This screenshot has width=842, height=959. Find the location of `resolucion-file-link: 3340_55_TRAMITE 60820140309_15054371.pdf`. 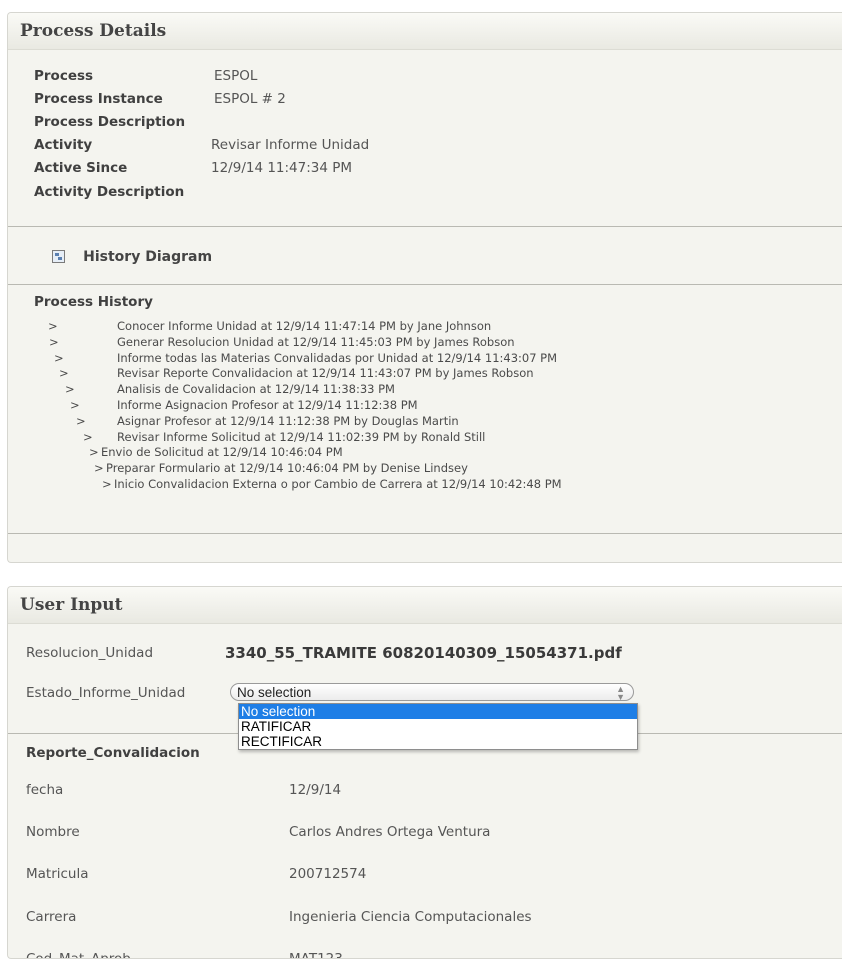

resolucion-file-link: 3340_55_TRAMITE 60820140309_15054371.pdf is located at coordinates (423, 653).